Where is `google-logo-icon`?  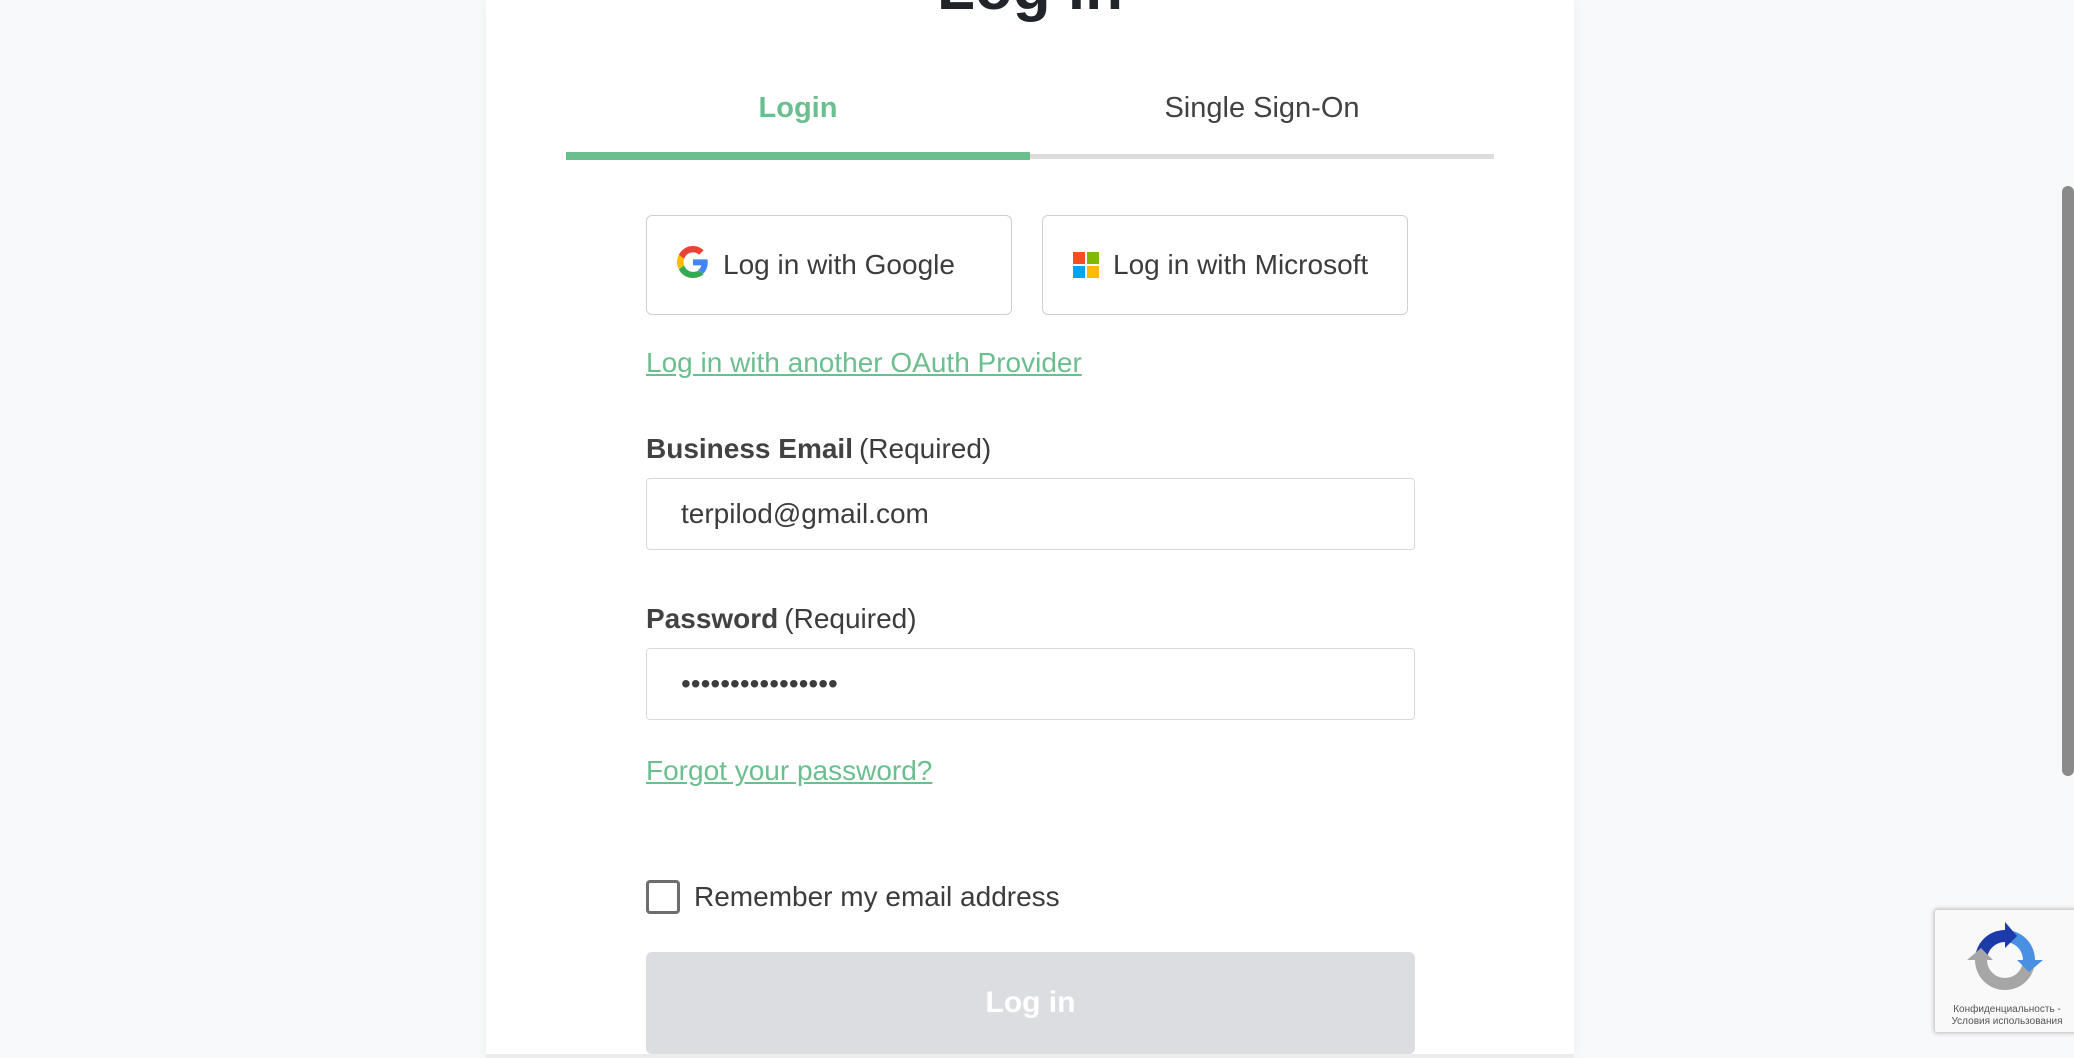 google-logo-icon is located at coordinates (693, 265).